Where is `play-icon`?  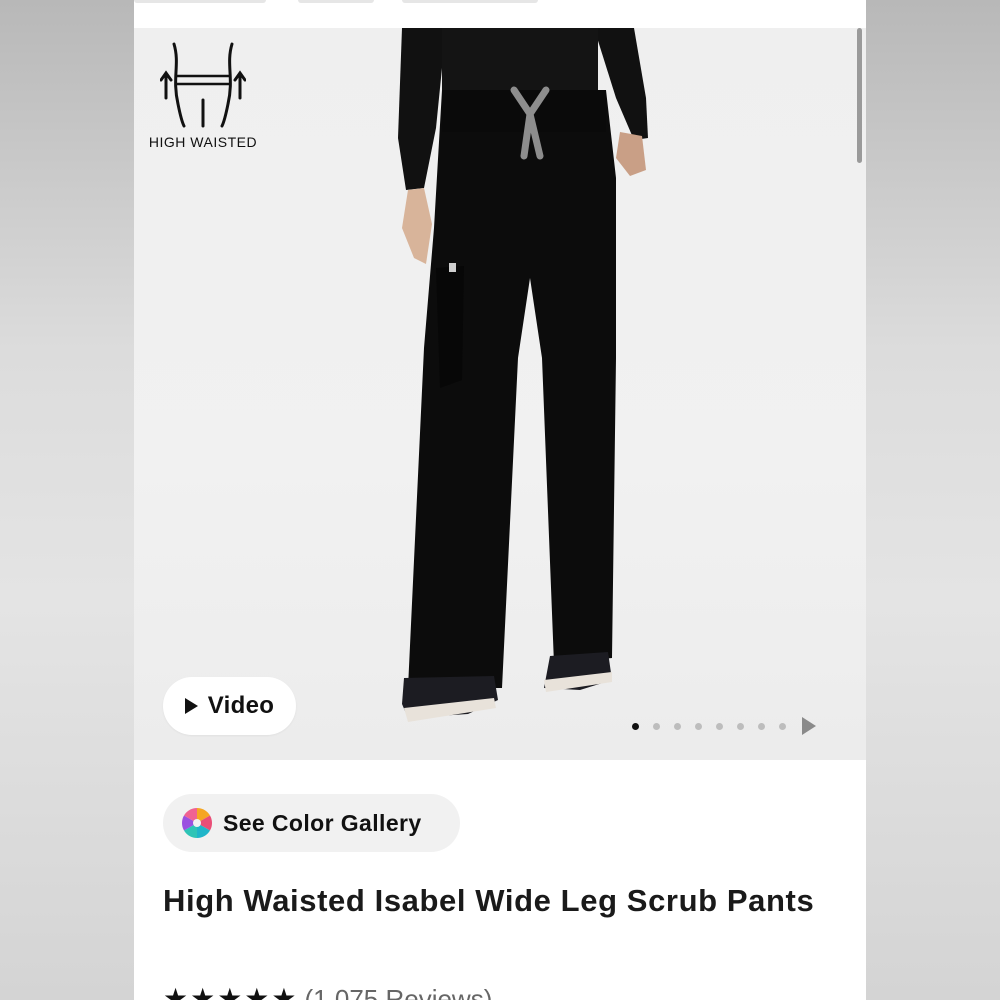 play-icon is located at coordinates (191, 706).